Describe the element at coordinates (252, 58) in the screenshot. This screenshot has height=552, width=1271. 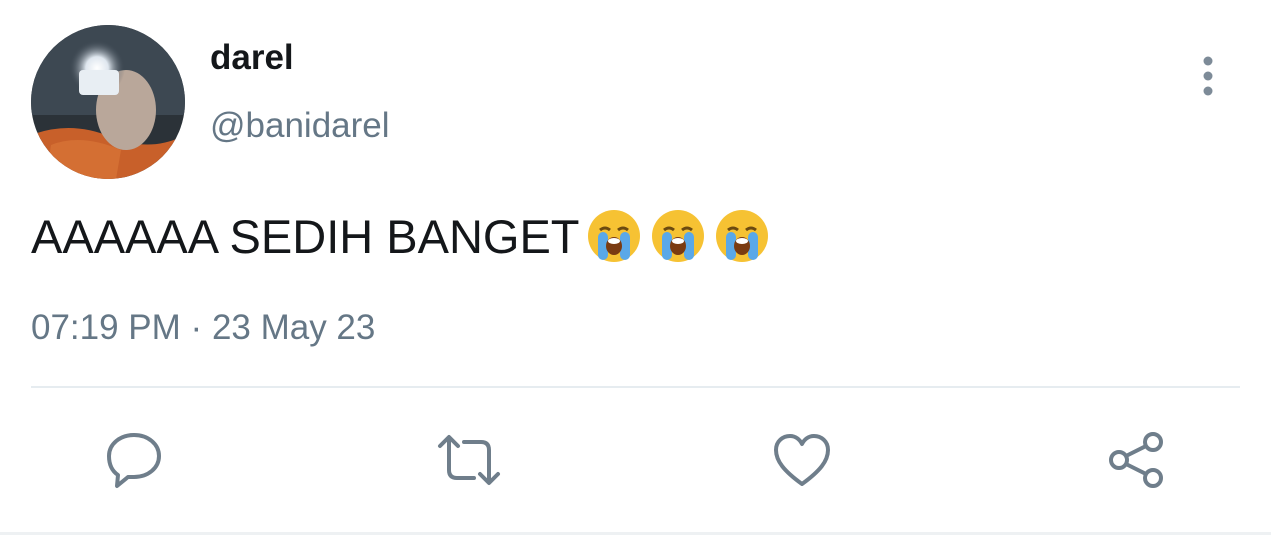
I see `display-name: darel` at that location.